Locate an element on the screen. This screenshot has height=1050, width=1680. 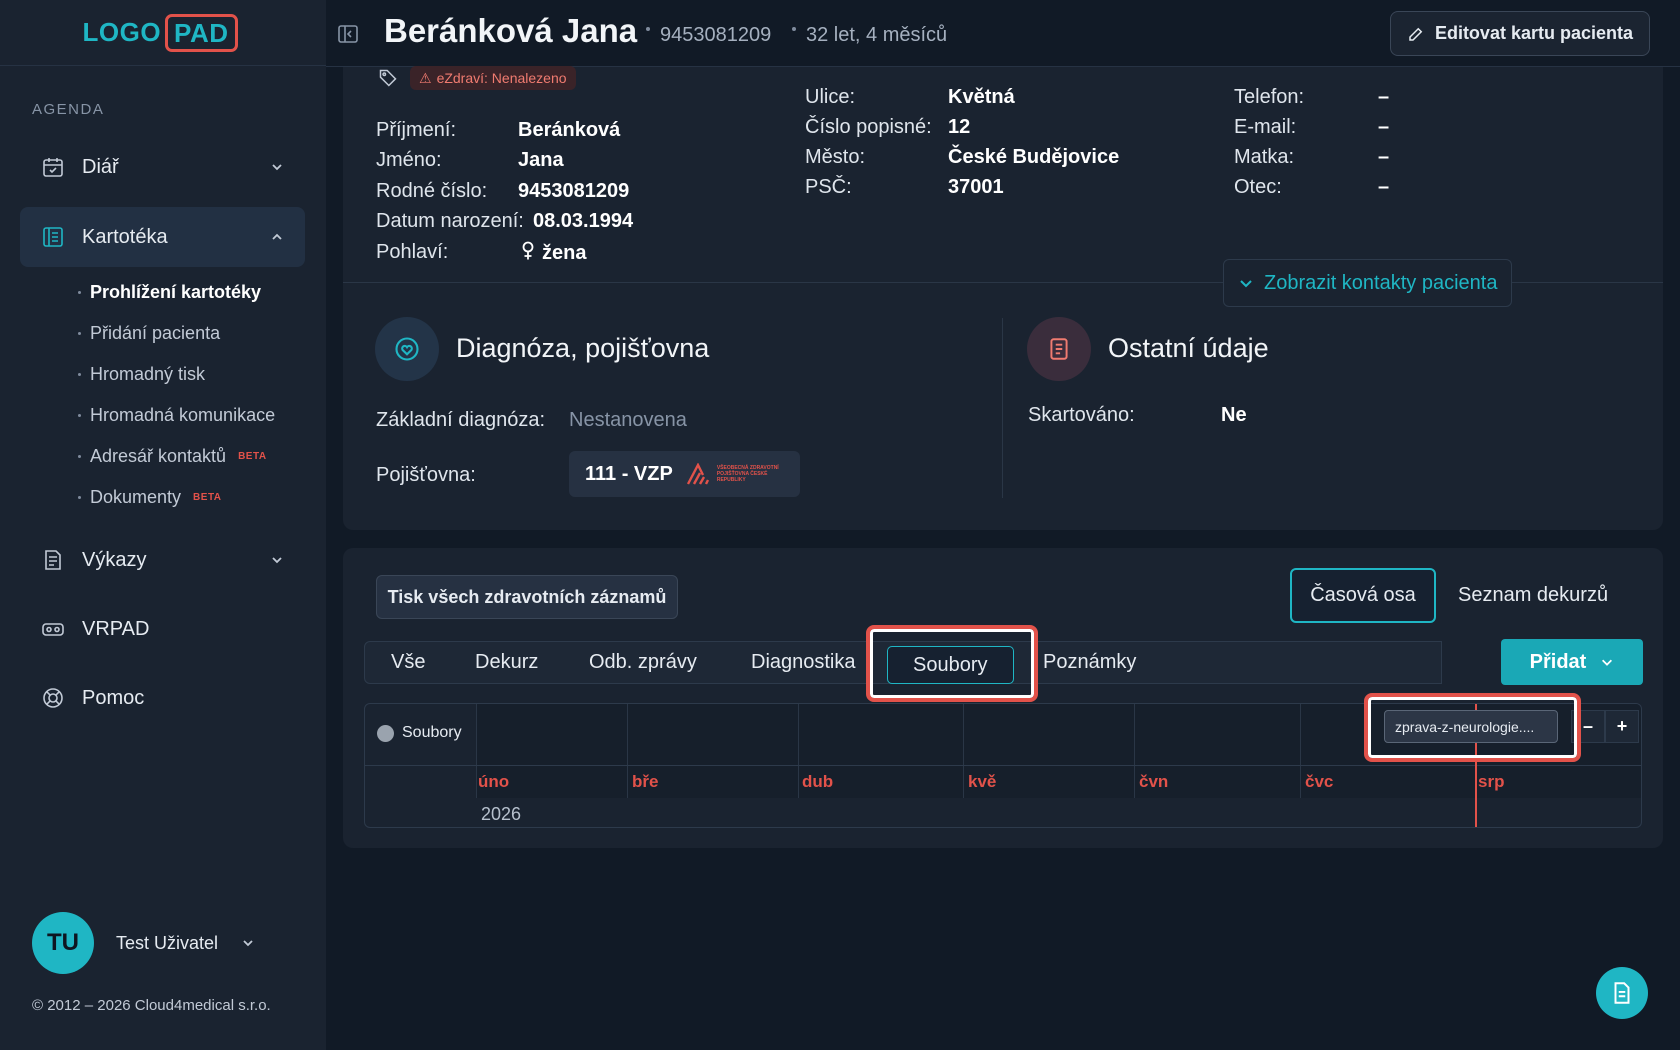
sidebar-item-label: Výkazy is located at coordinates (114, 559).